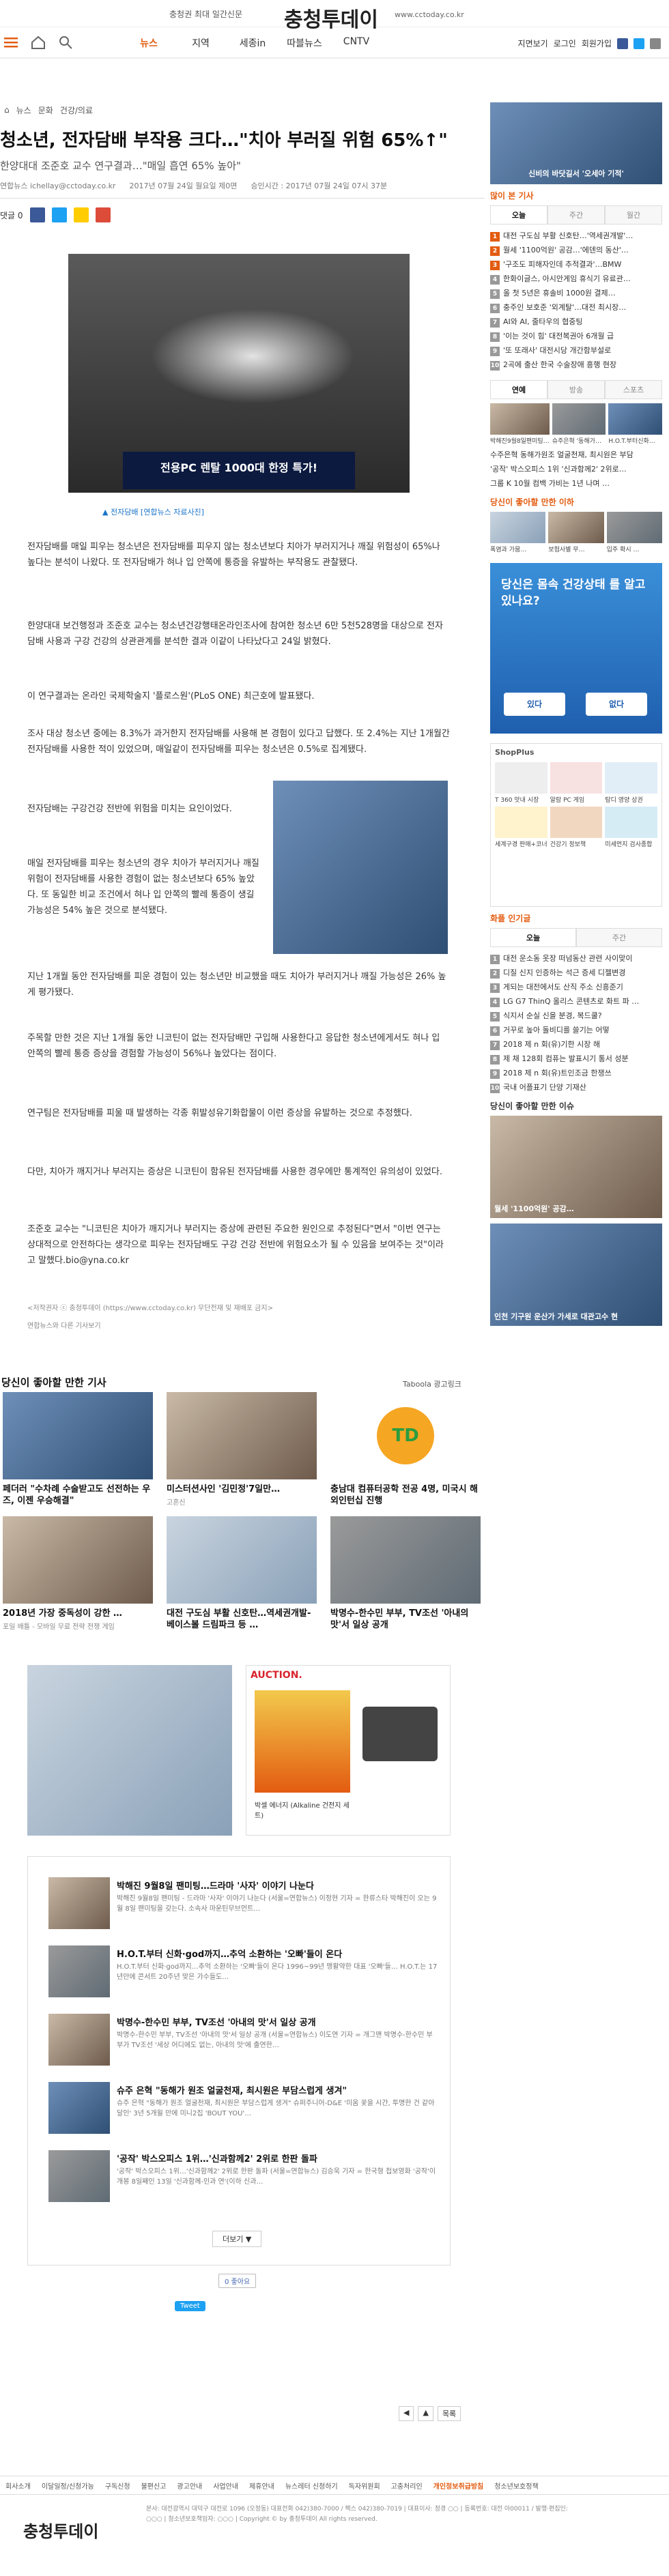 This screenshot has width=669, height=2576. I want to click on shop-item: 탐디 영양 상권, so click(631, 783).